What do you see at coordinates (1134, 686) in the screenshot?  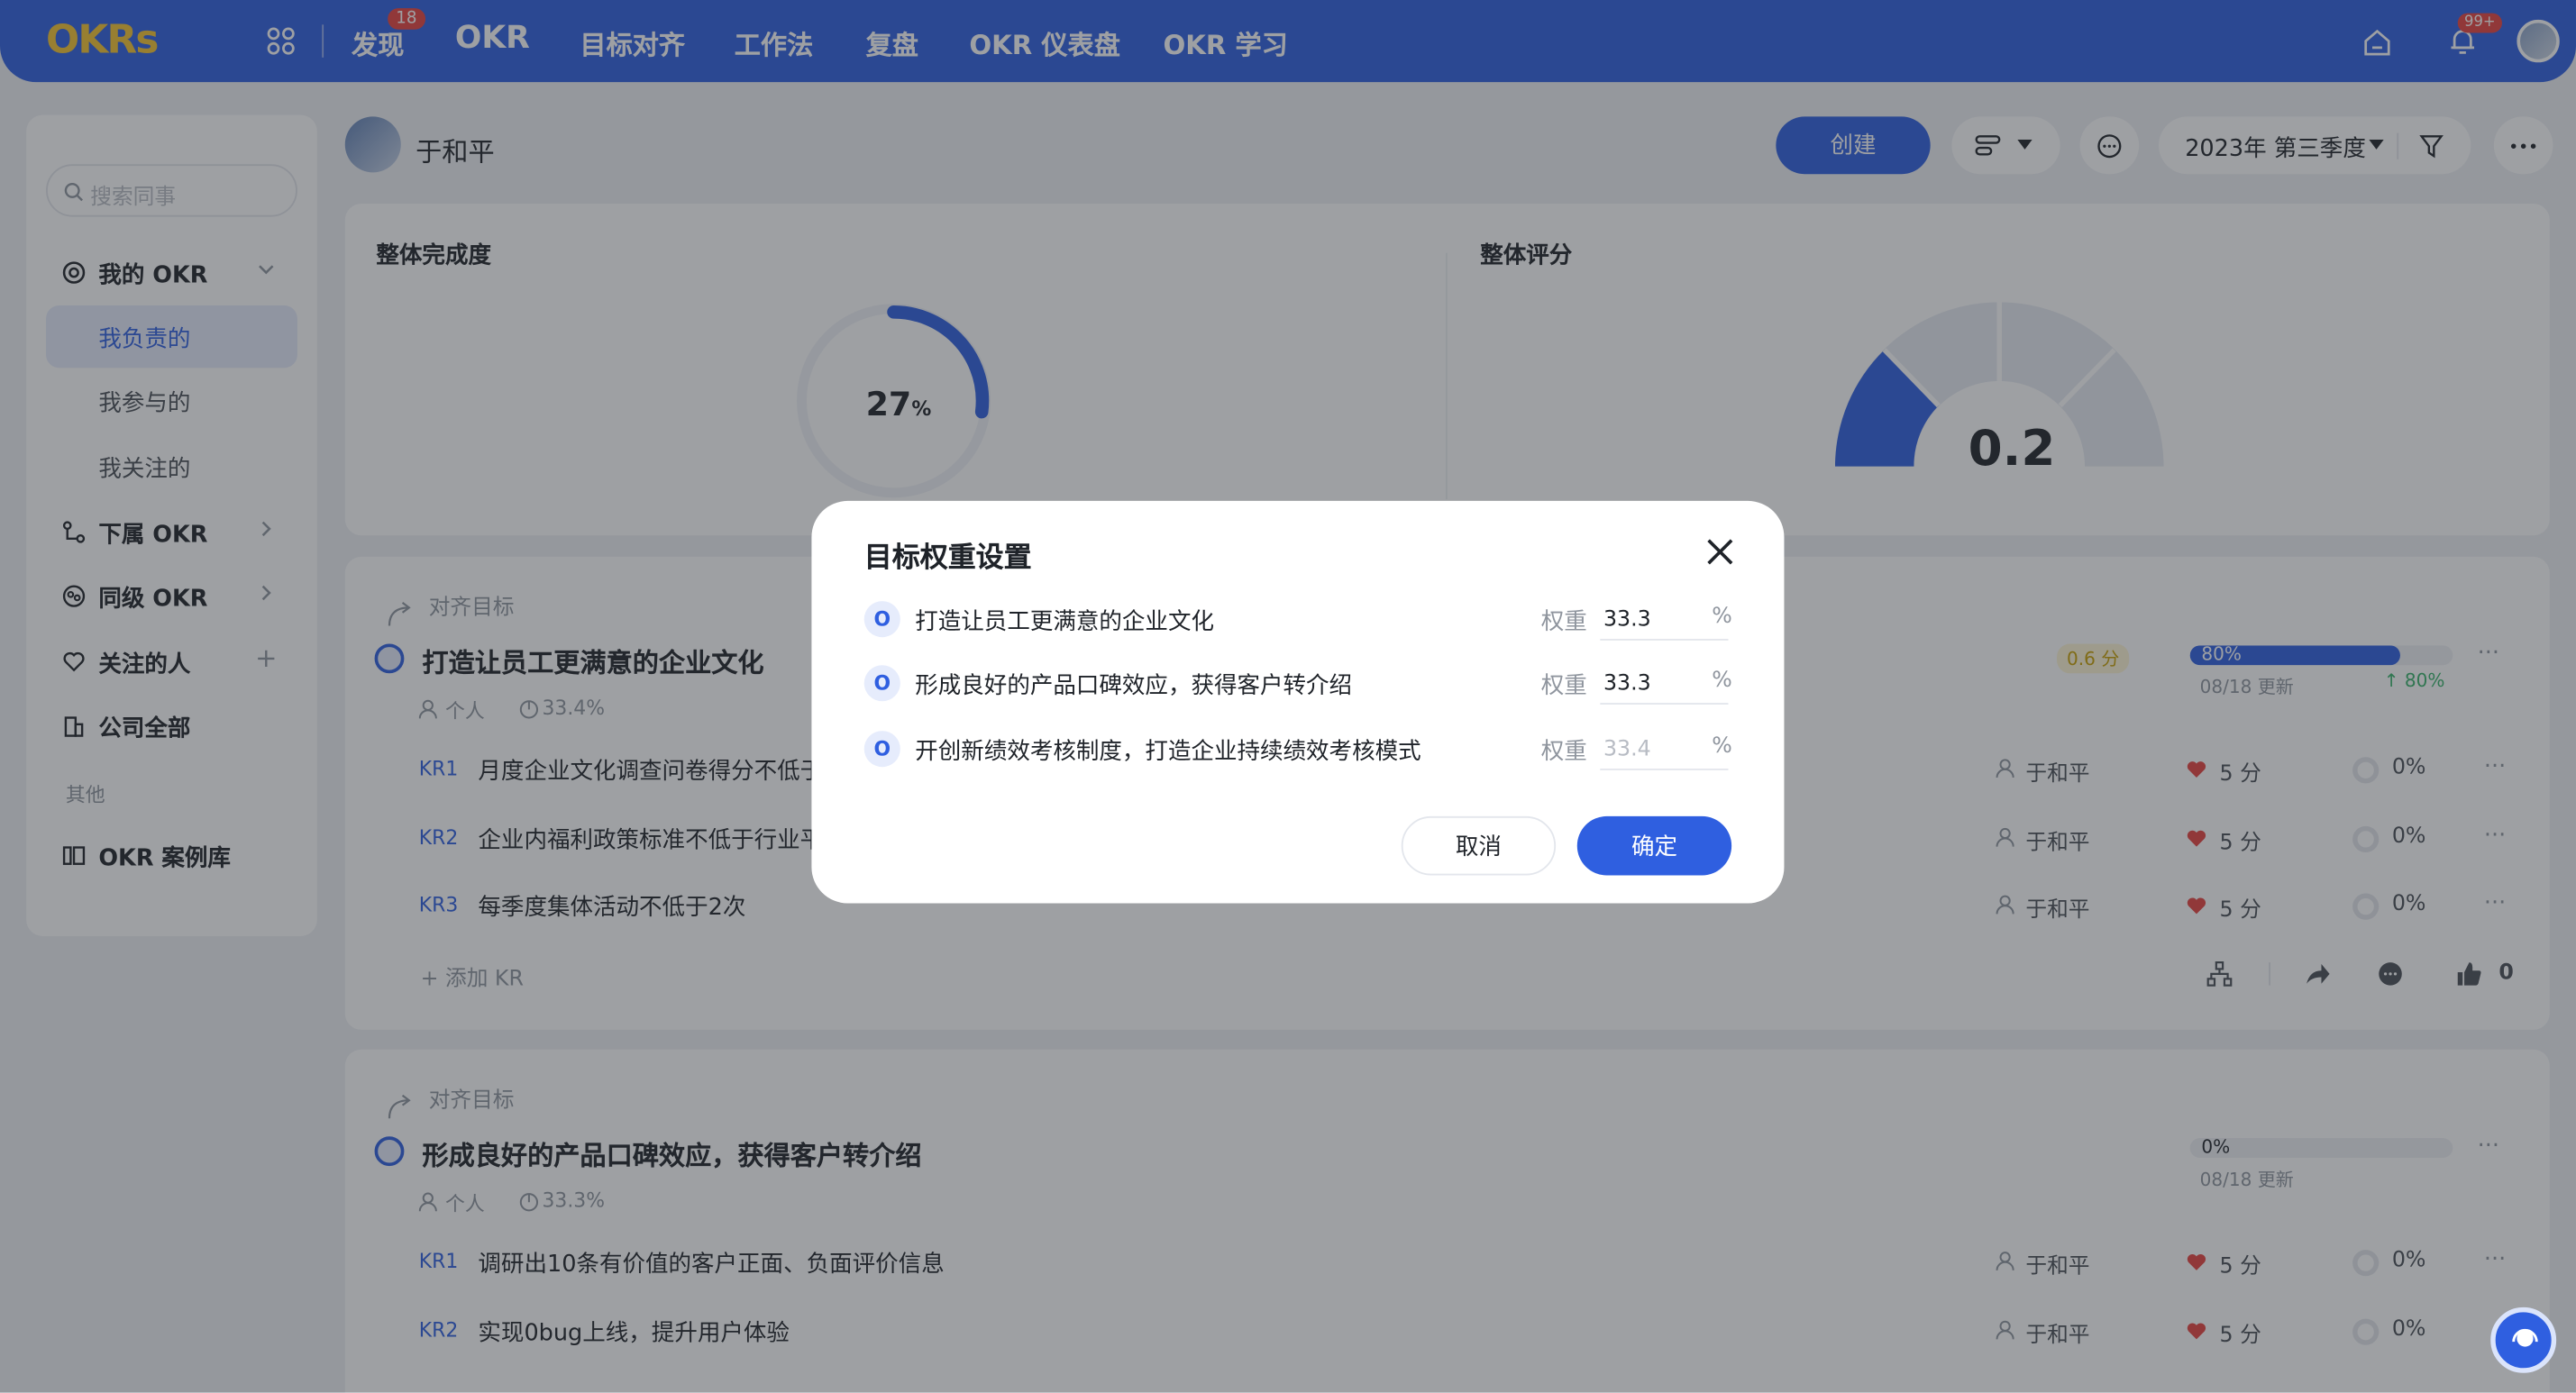 I see `weight-row-objective: 形成良好的产品口碑效应，获得客户转介绍` at bounding box center [1134, 686].